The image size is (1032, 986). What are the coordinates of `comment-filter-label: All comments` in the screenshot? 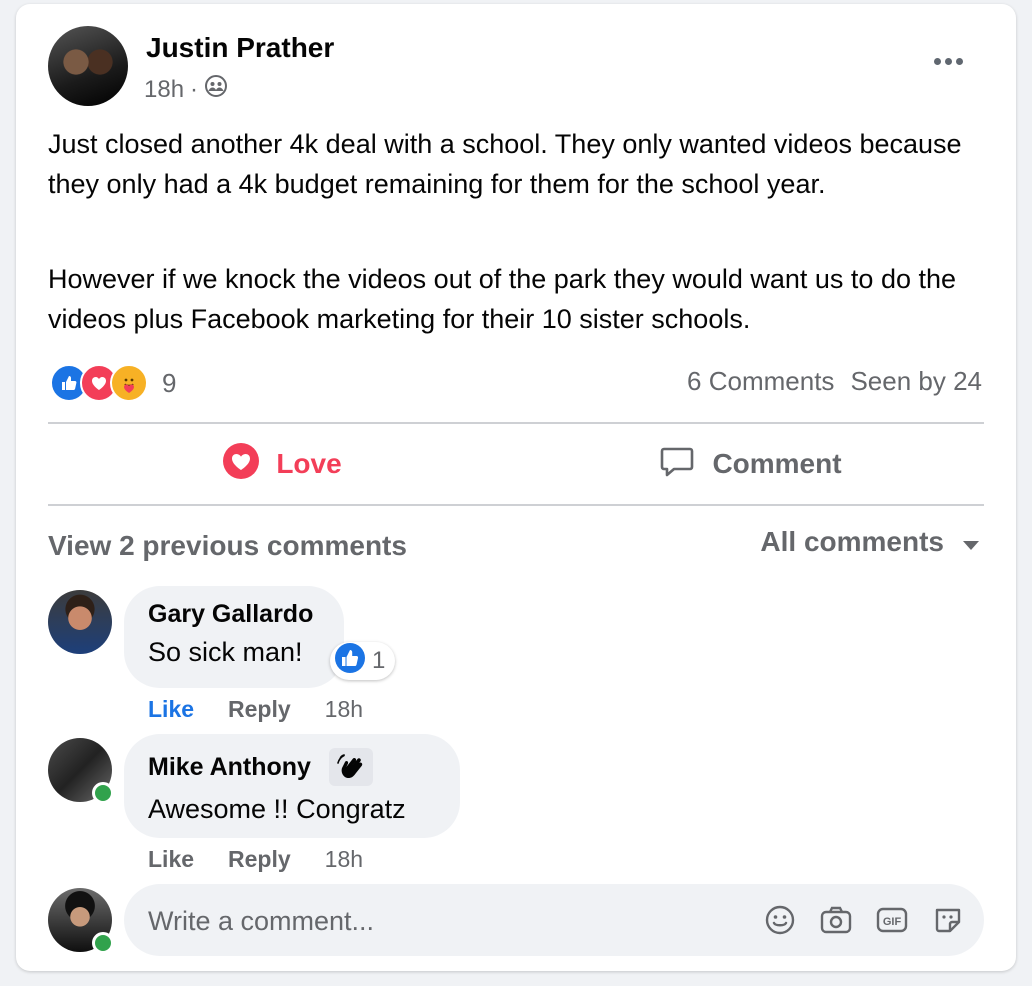 It's located at (852, 541).